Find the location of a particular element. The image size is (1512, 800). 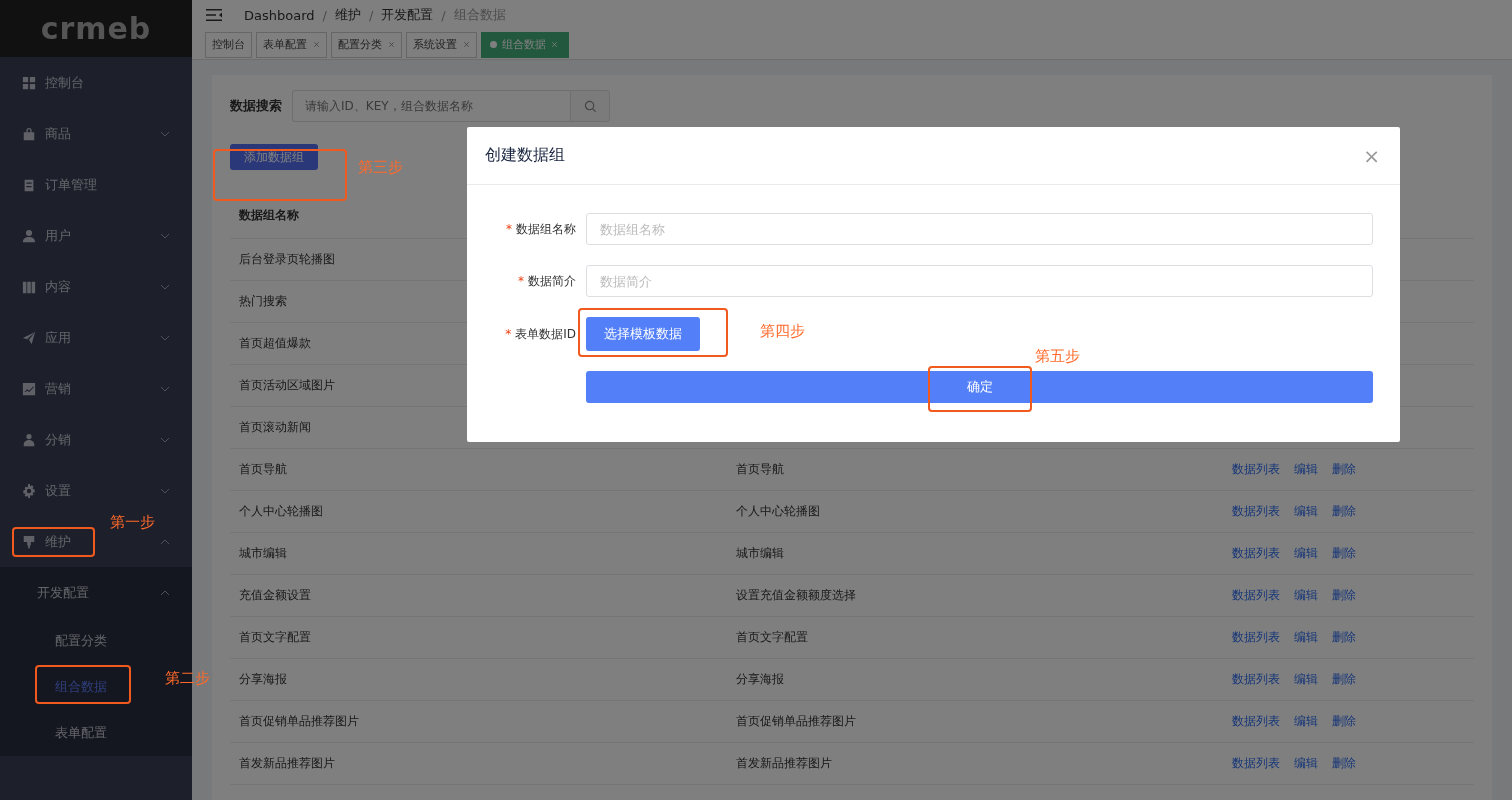

table-cell: 分享海报 is located at coordinates (760, 679).